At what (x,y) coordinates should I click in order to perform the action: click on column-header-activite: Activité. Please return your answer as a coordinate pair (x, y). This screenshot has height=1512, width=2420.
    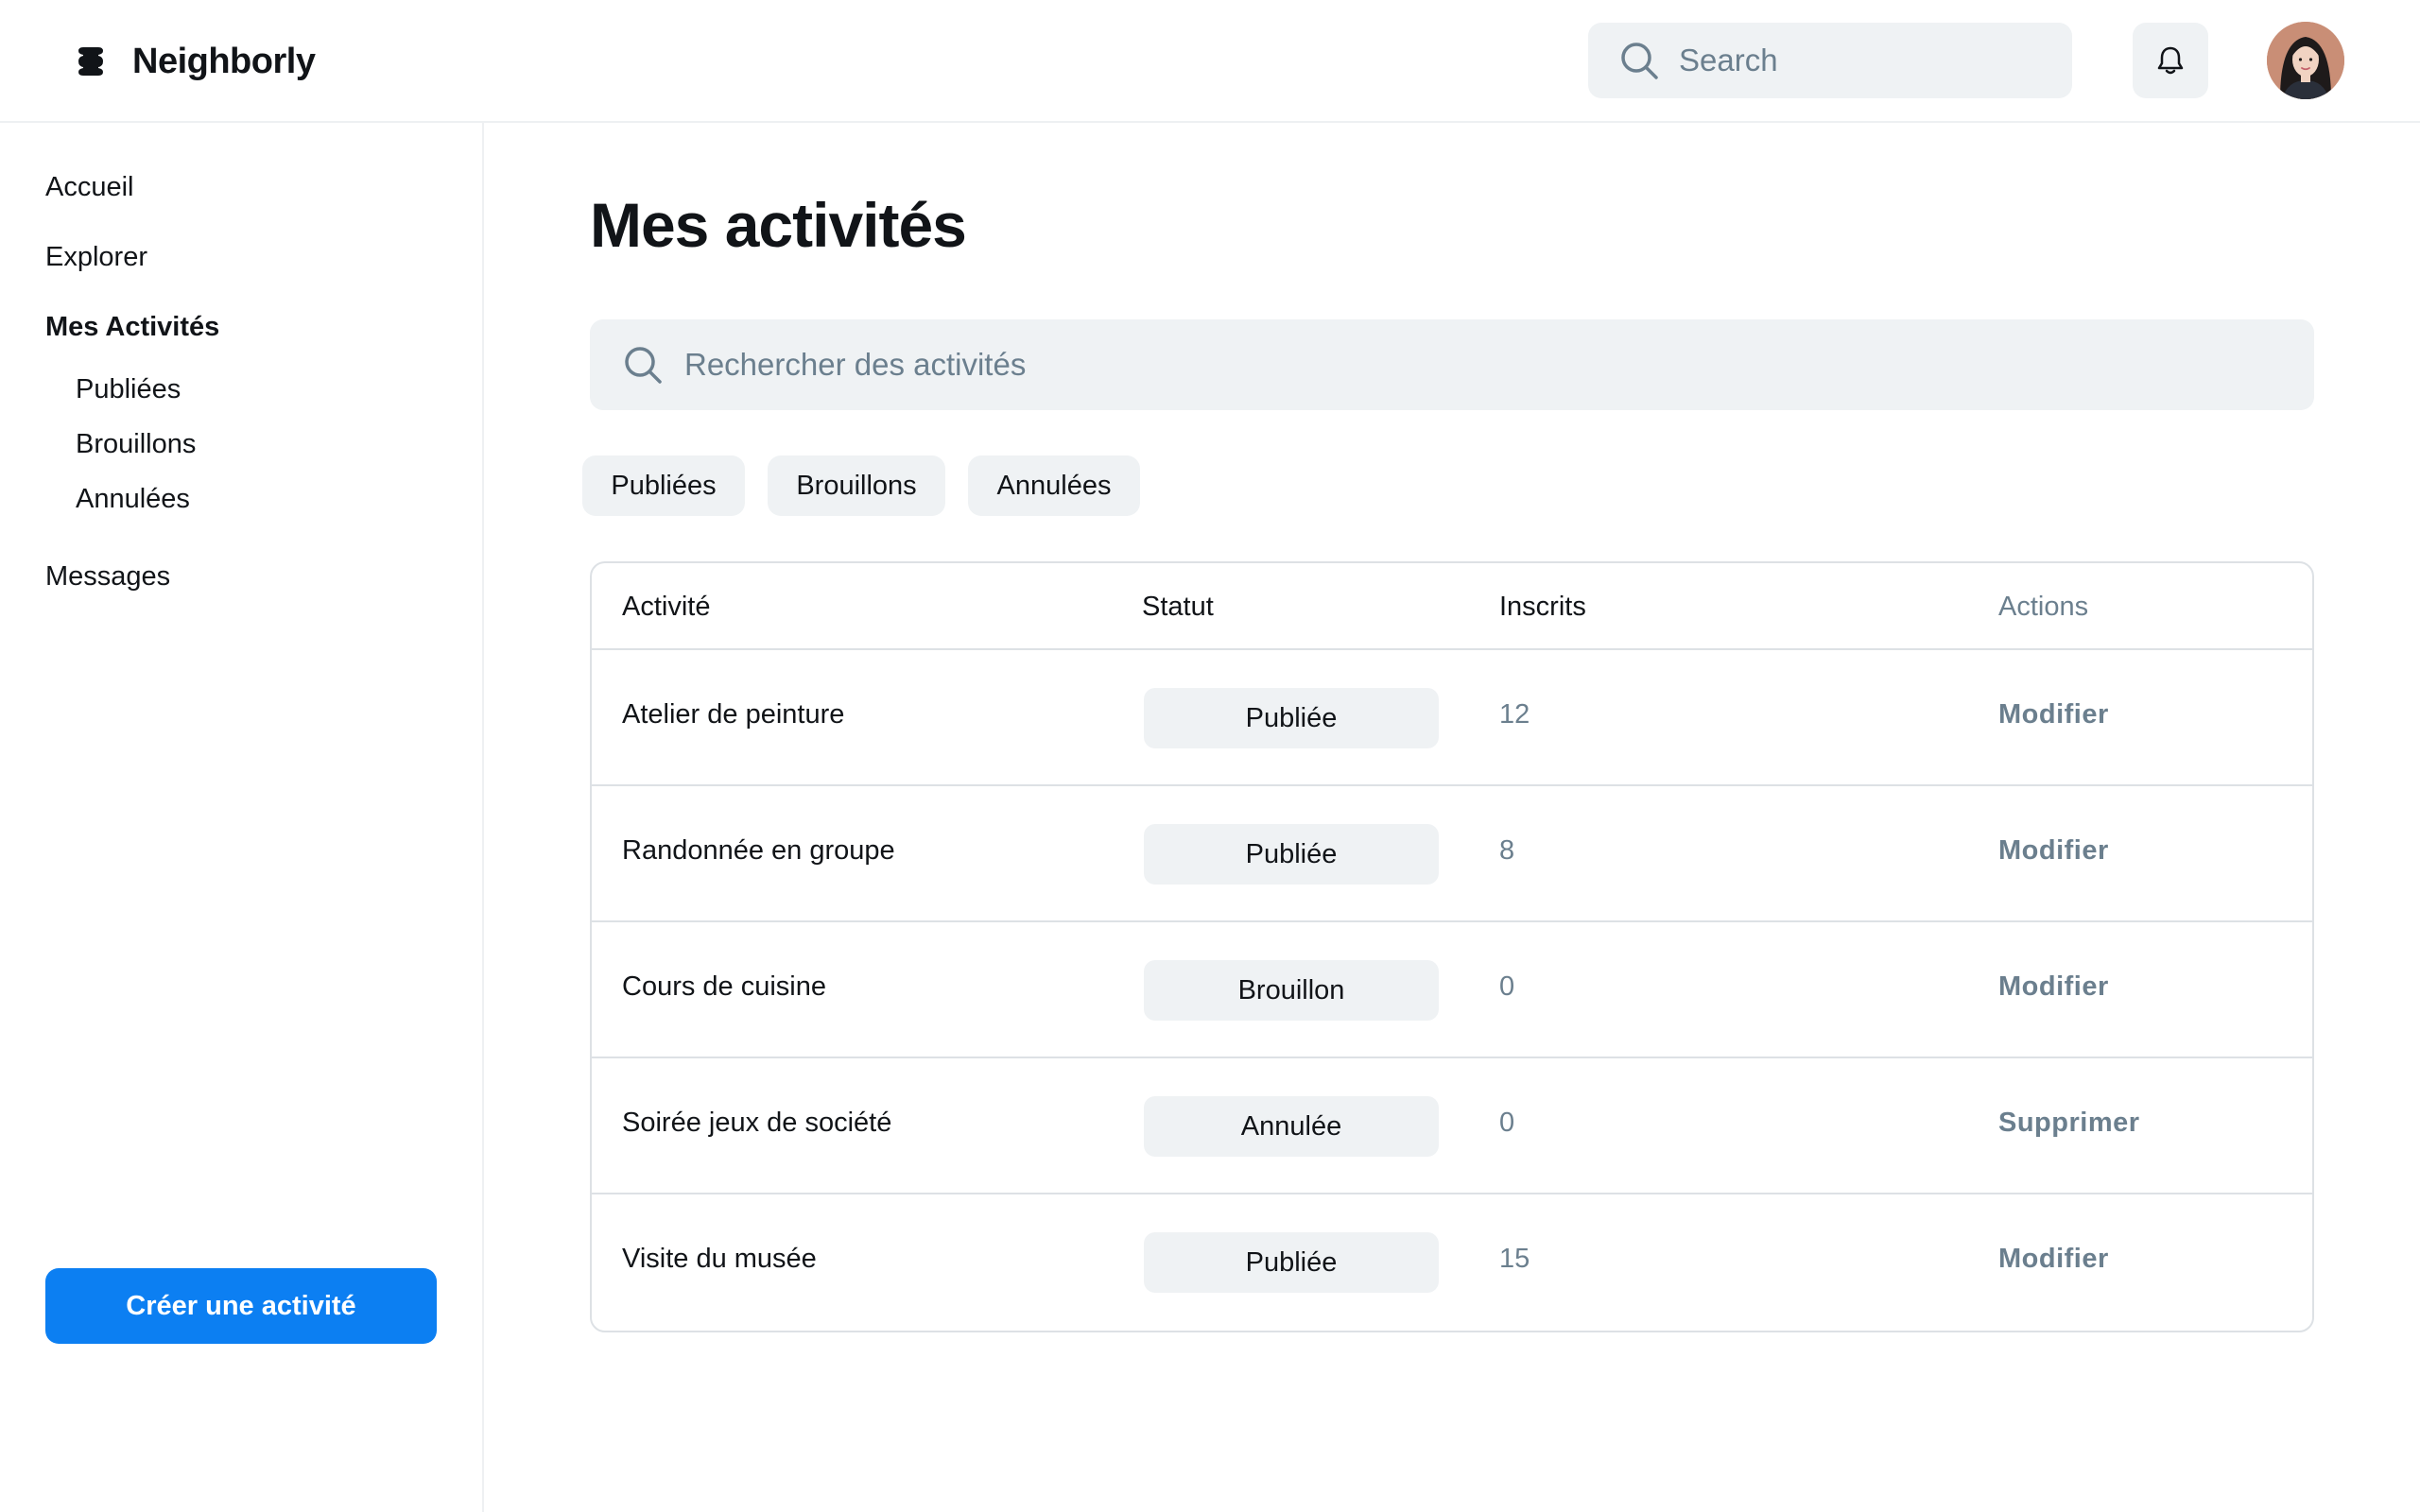
    Looking at the image, I should click on (666, 607).